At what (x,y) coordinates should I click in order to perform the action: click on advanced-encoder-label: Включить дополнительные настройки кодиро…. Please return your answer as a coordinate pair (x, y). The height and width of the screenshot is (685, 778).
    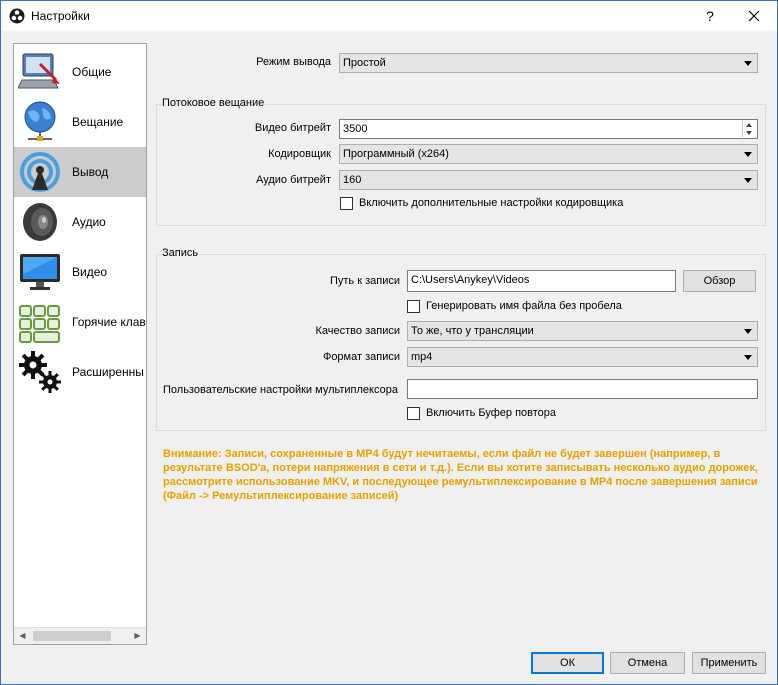
    Looking at the image, I should click on (491, 203).